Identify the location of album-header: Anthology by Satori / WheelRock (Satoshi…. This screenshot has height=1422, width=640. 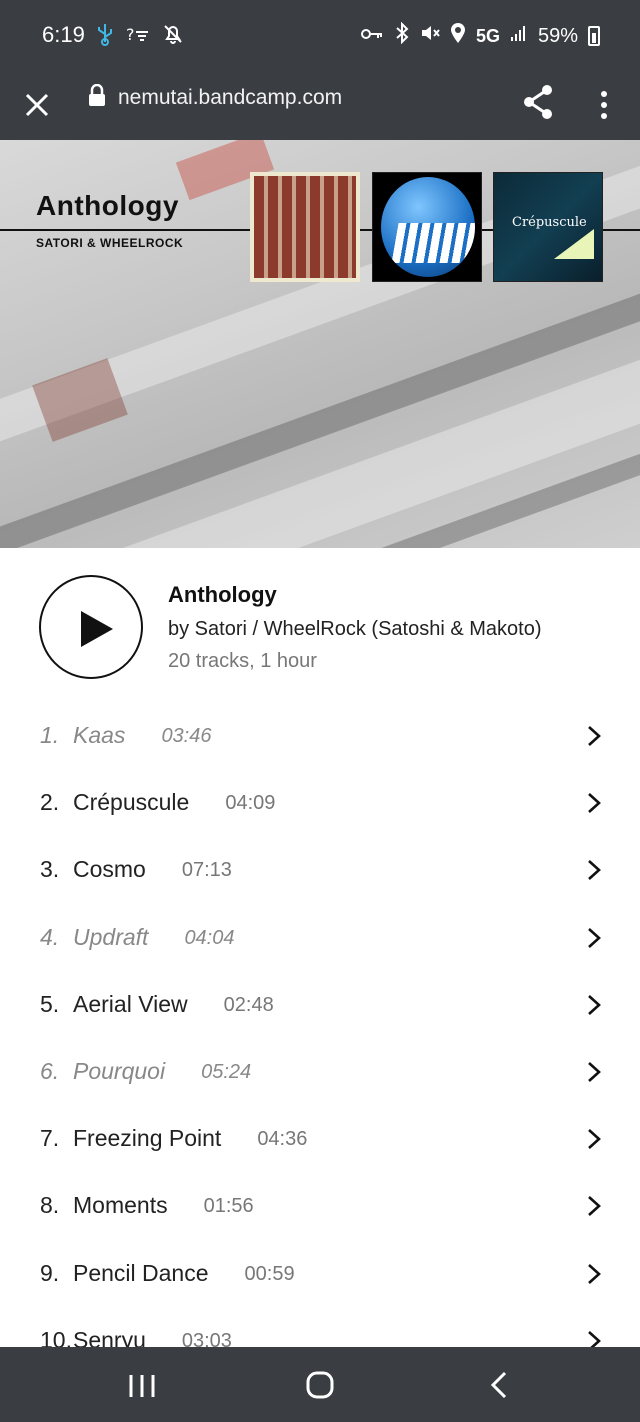
(320, 620).